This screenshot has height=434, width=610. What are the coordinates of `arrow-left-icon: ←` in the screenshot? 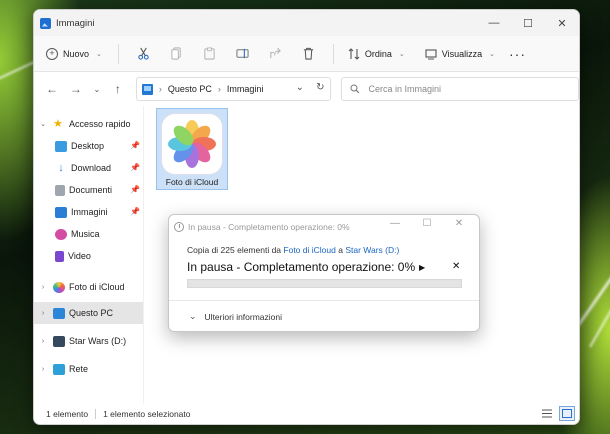 It's located at (51, 89).